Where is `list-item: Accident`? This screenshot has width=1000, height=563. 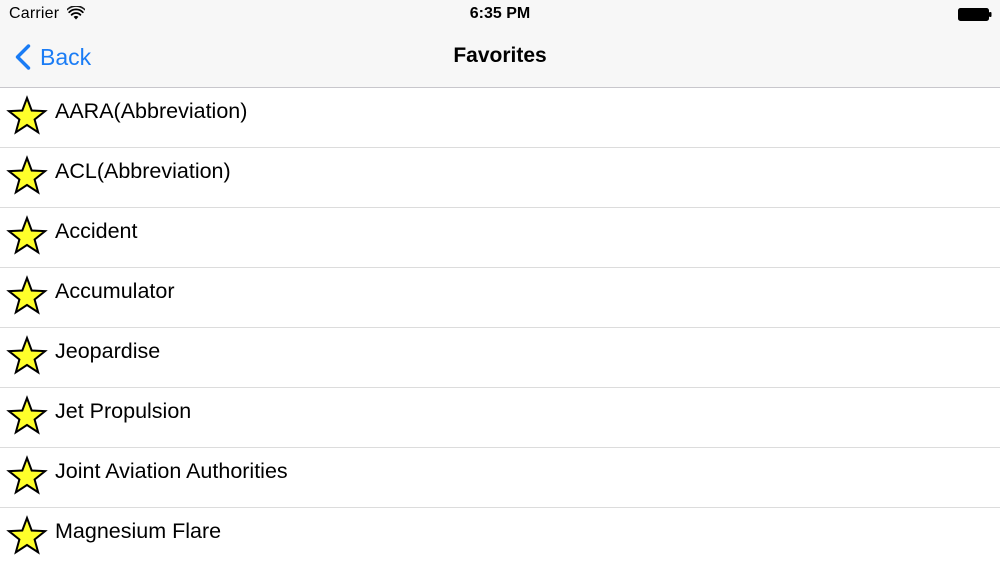
list-item: Accident is located at coordinates (500, 238).